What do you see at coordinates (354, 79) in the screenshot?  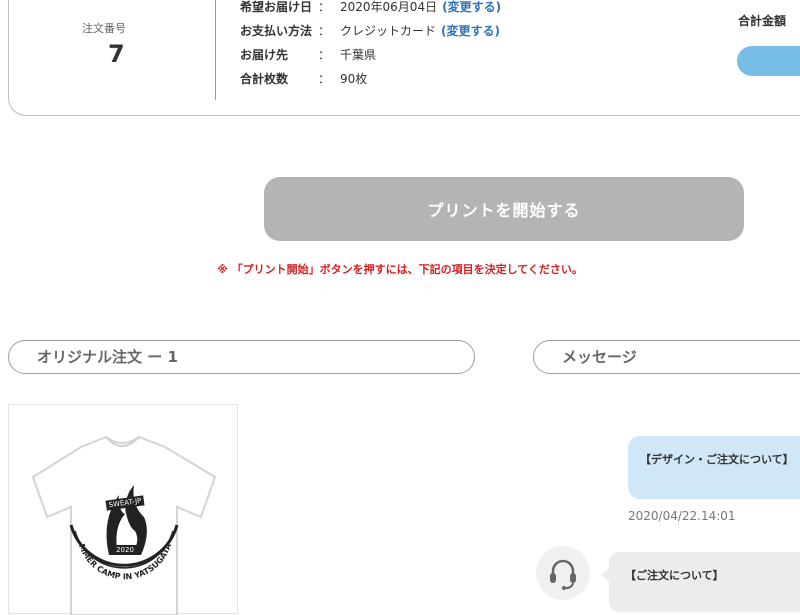 I see `total-quantity-value: 90枚` at bounding box center [354, 79].